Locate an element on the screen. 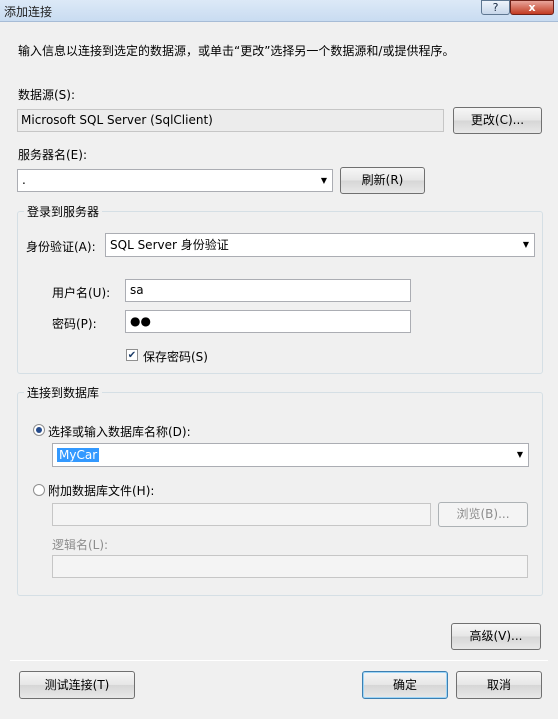 The width and height of the screenshot is (558, 719). help-button: ? is located at coordinates (495, 7).